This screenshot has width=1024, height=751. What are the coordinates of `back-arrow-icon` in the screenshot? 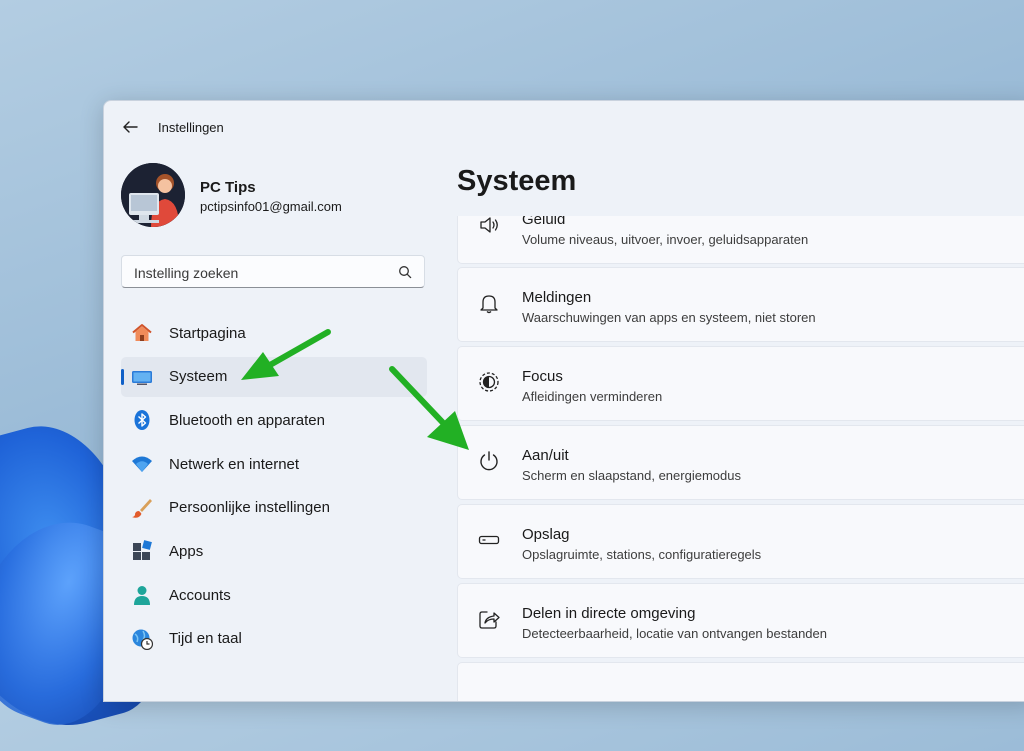 It's located at (130, 127).